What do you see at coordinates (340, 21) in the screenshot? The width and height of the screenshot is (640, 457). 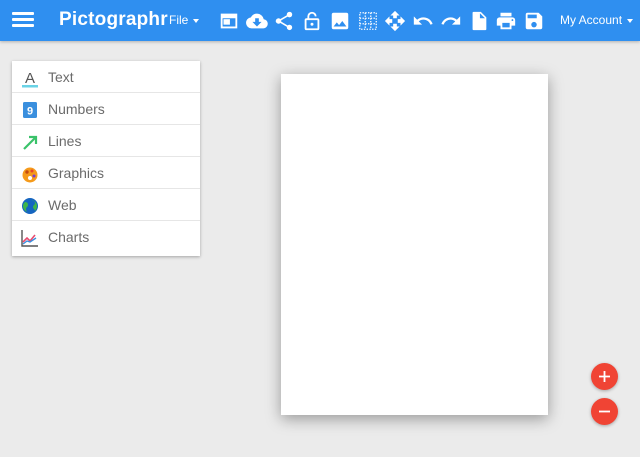 I see `image-icon` at bounding box center [340, 21].